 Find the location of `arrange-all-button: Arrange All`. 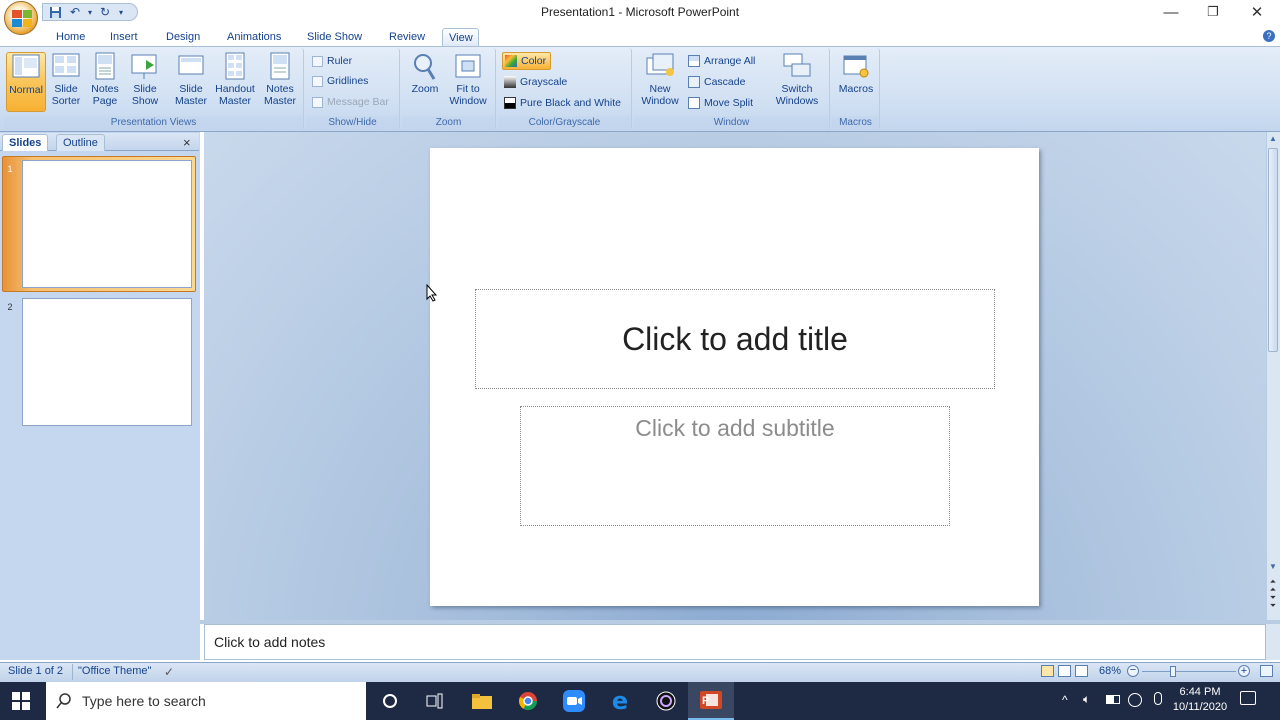

arrange-all-button: Arrange All is located at coordinates (721, 61).